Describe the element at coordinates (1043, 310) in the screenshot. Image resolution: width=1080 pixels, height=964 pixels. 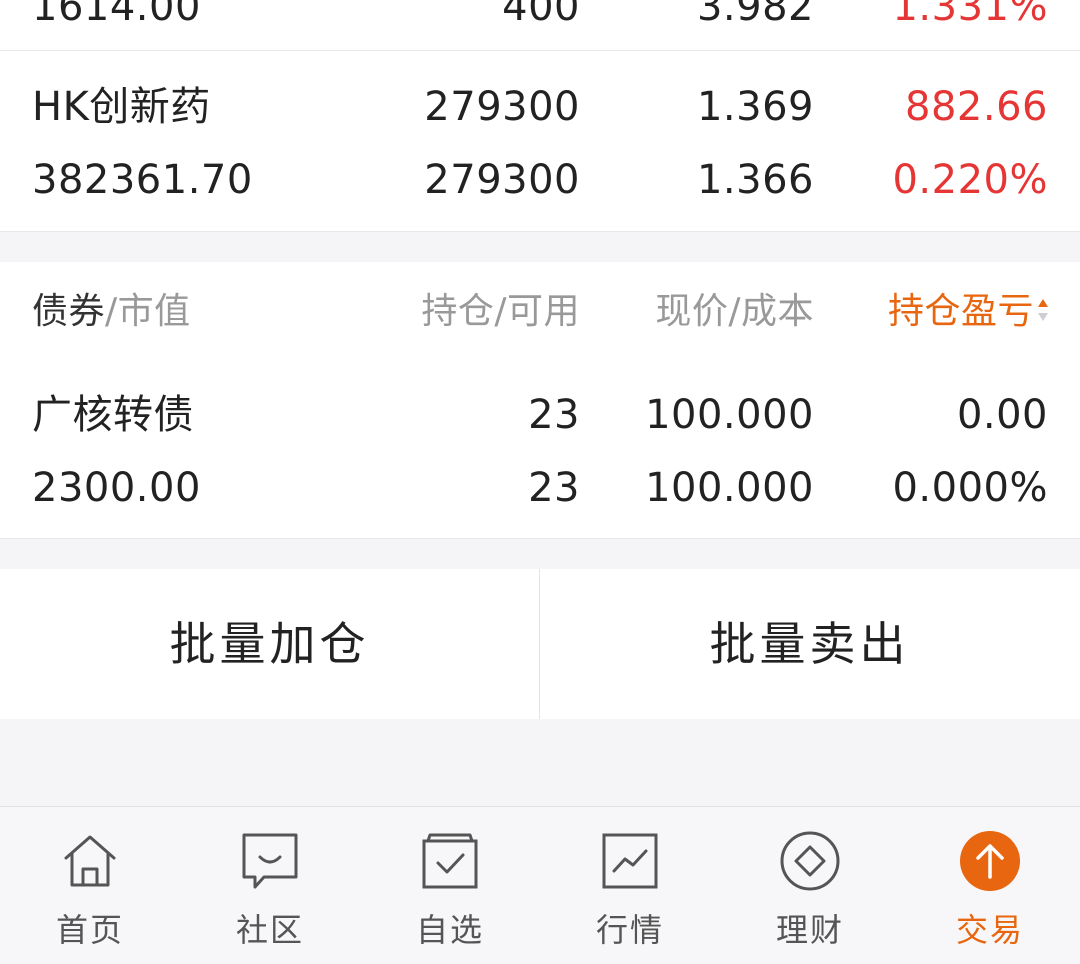
I see `sort-icon` at that location.